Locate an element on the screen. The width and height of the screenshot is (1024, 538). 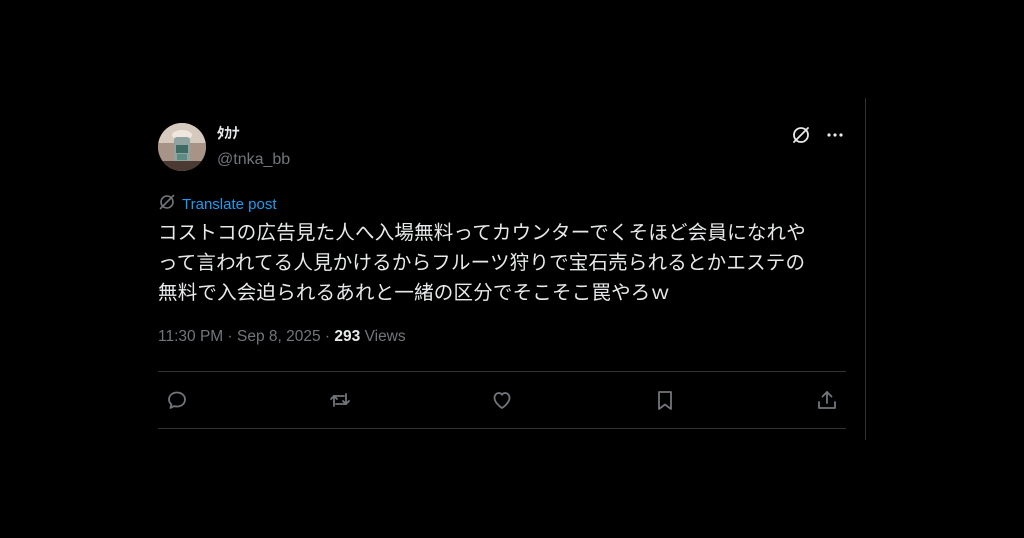
translate-label: Translate post is located at coordinates (229, 204).